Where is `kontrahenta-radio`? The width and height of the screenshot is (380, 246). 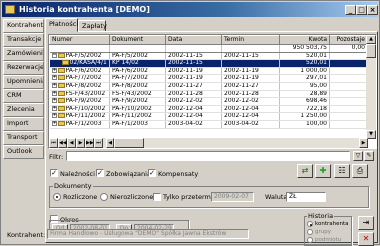 kontrahenta-radio is located at coordinates (310, 224).